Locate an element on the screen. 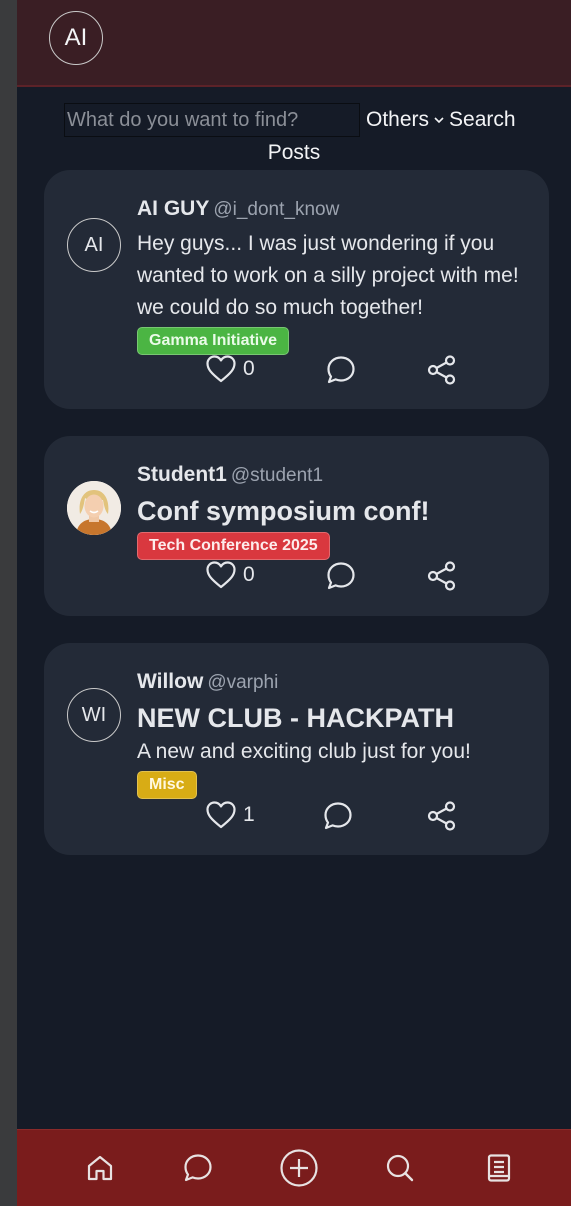 The image size is (571, 1206). author-handle: @varphi is located at coordinates (242, 682).